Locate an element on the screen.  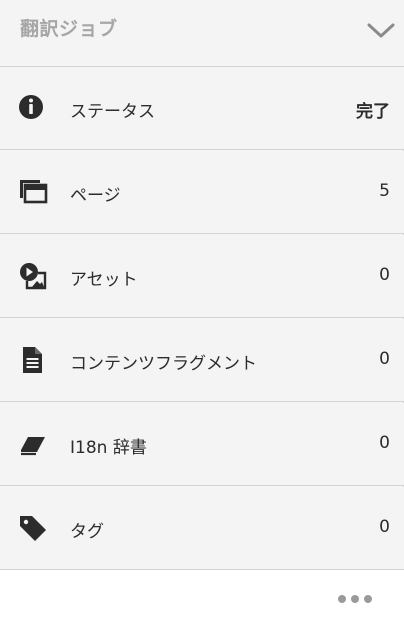
content-fragments-row: コンテンツフラグメント 0 is located at coordinates (202, 360).